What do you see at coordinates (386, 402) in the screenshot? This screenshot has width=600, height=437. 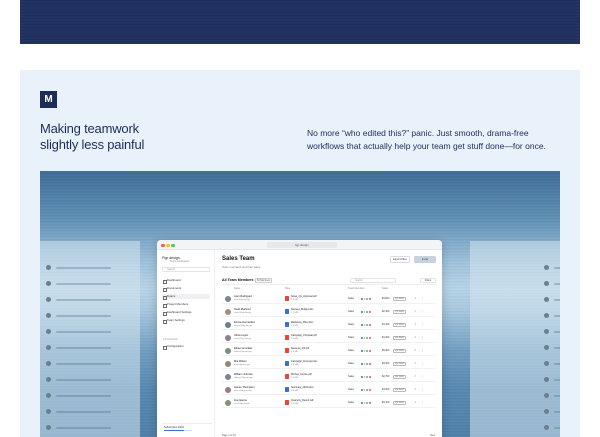 I see `sales-amount: $3,100` at bounding box center [386, 402].